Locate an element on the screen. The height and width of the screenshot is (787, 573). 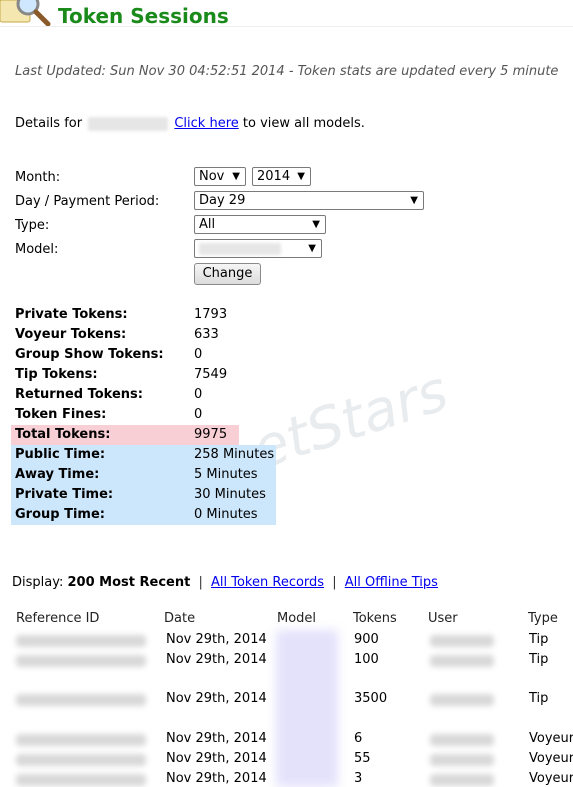
row-tokens: 55 is located at coordinates (362, 758).